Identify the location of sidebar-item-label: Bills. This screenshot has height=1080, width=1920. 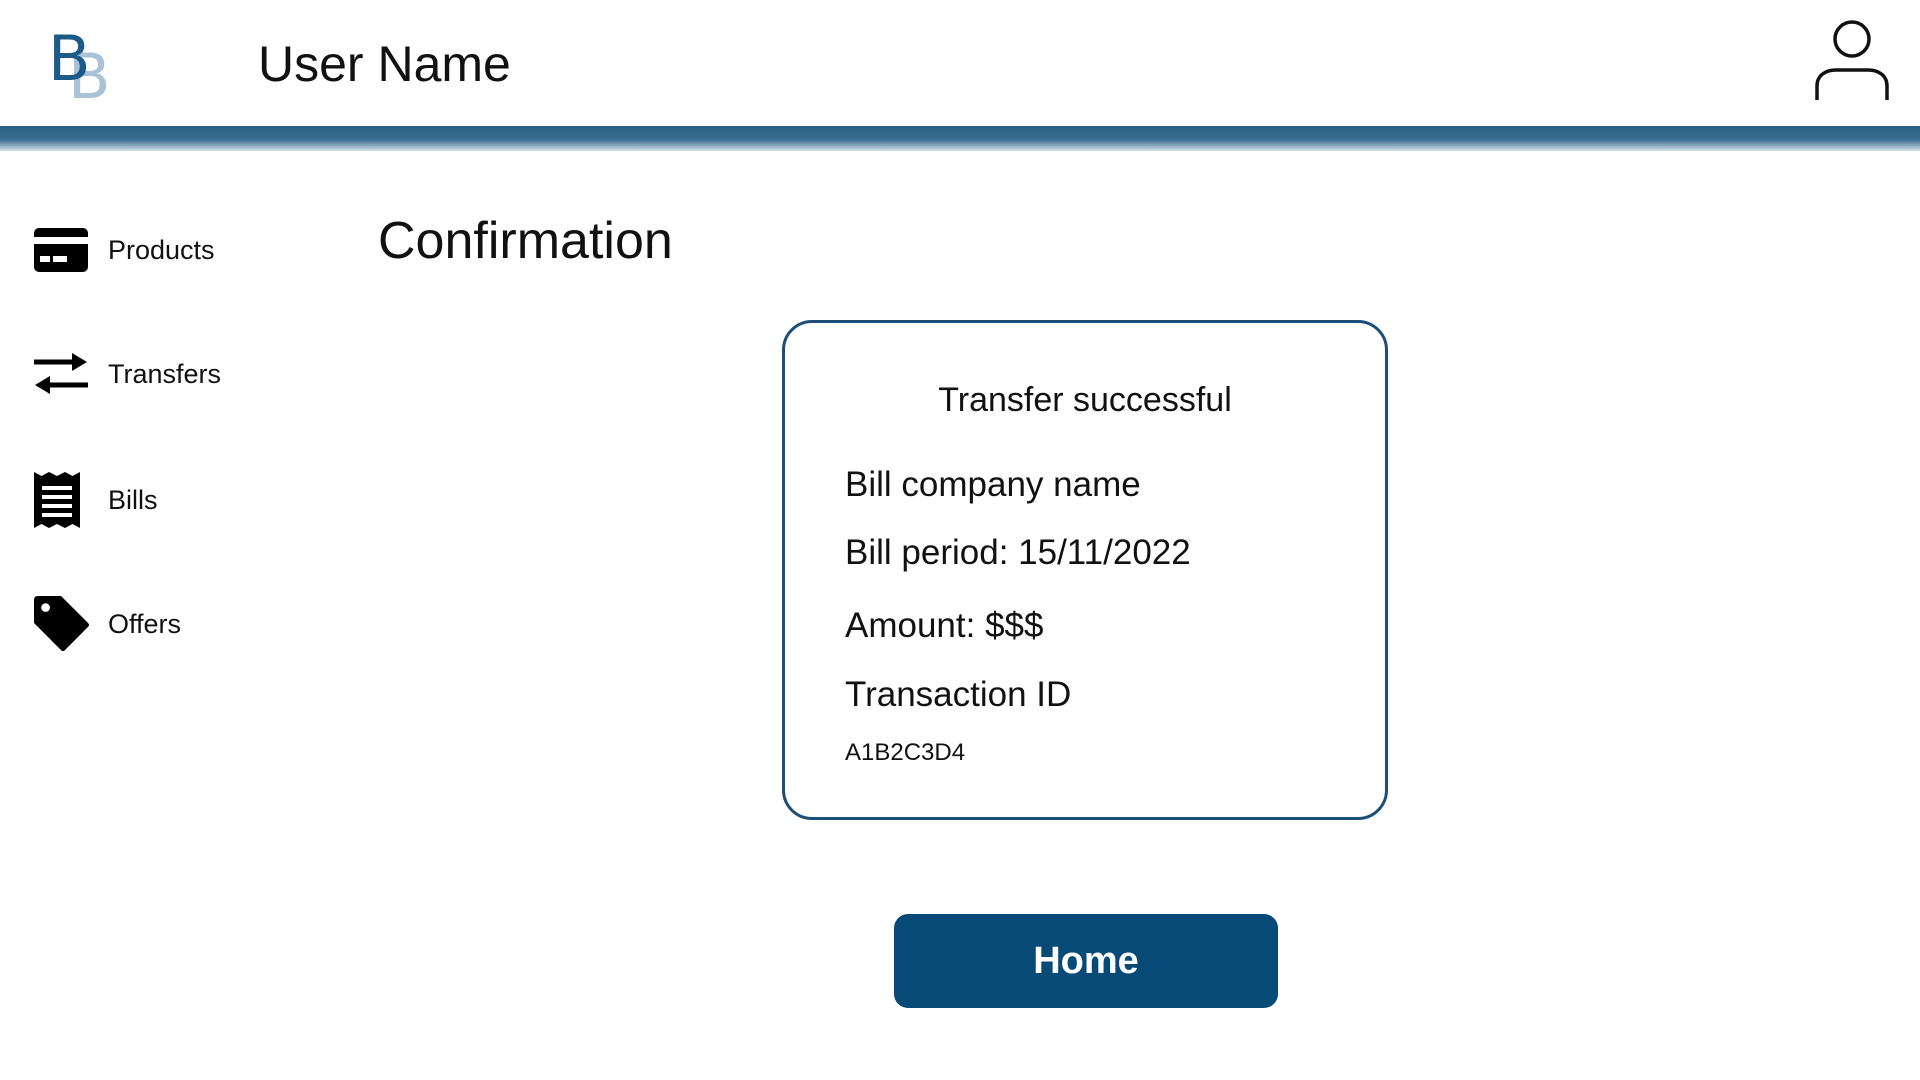
(133, 499).